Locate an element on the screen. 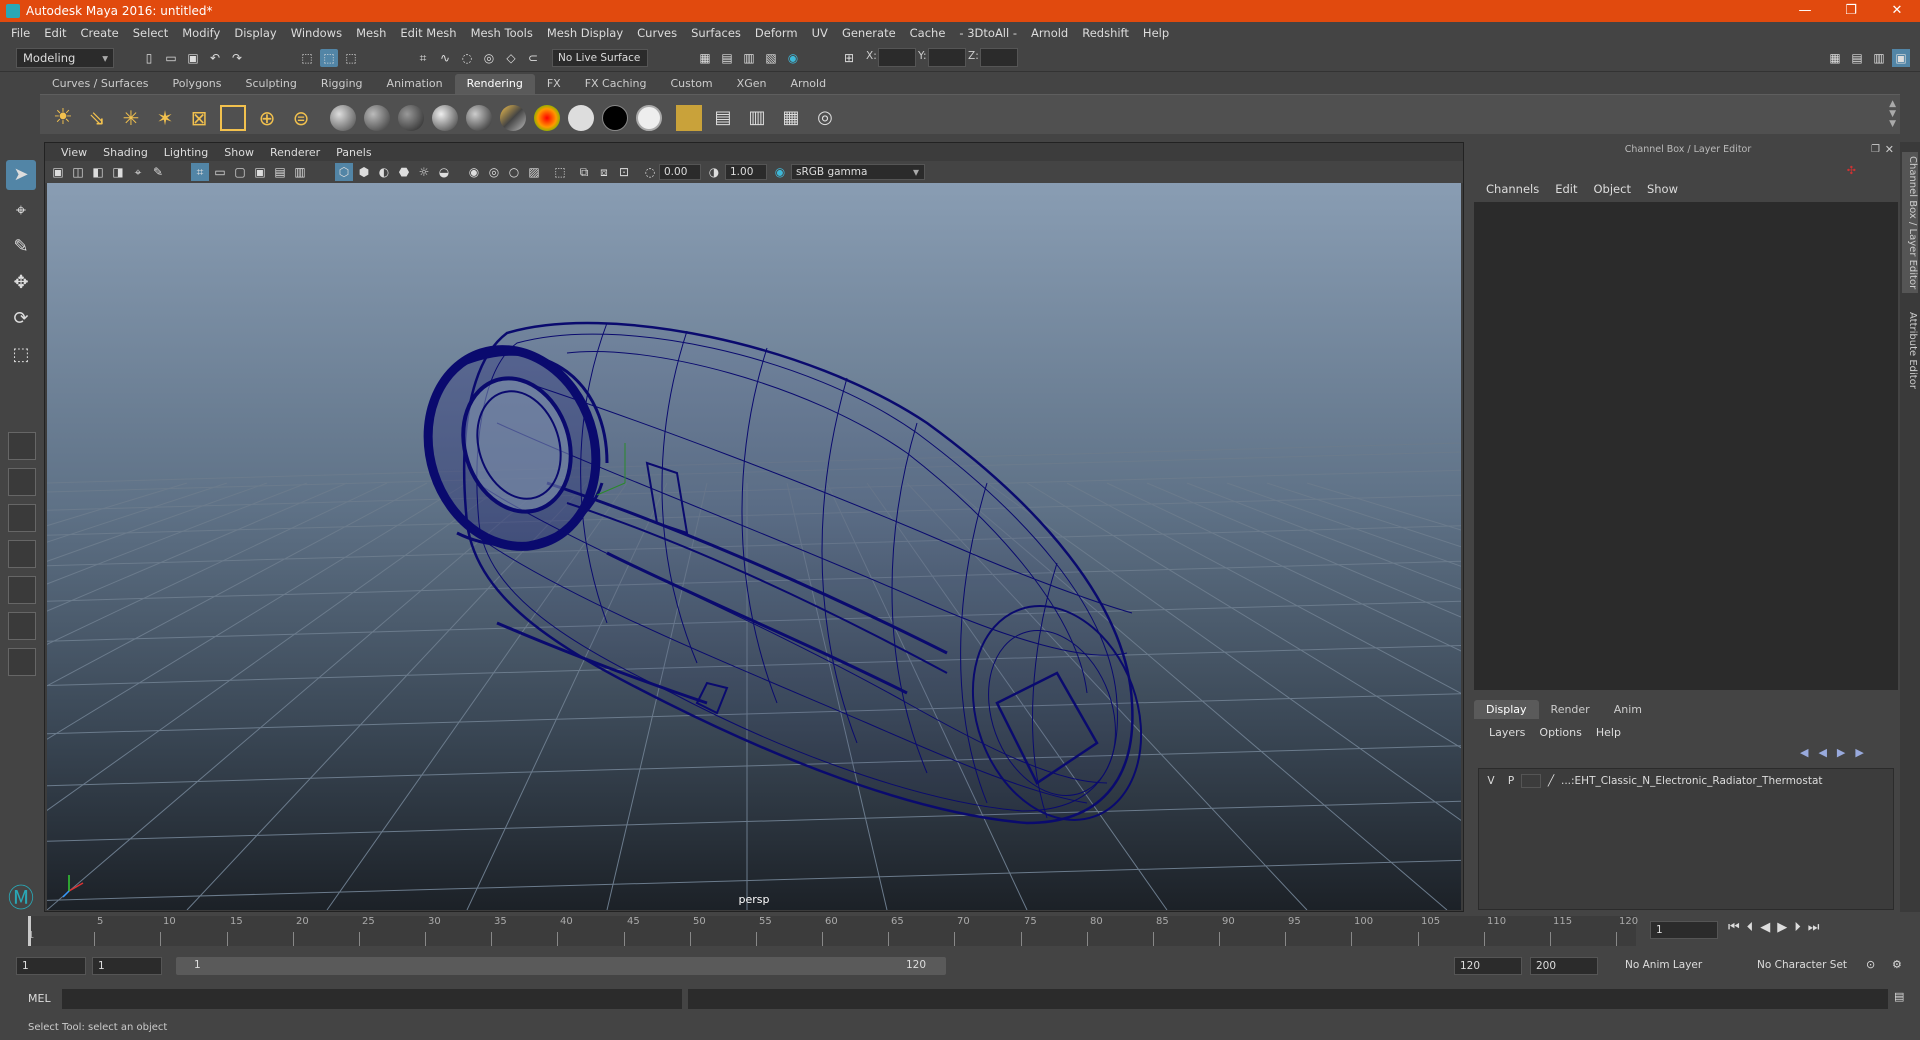 Image resolution: width=1920 pixels, height=1040 pixels. point-light-icon: ✳ is located at coordinates (131, 118).